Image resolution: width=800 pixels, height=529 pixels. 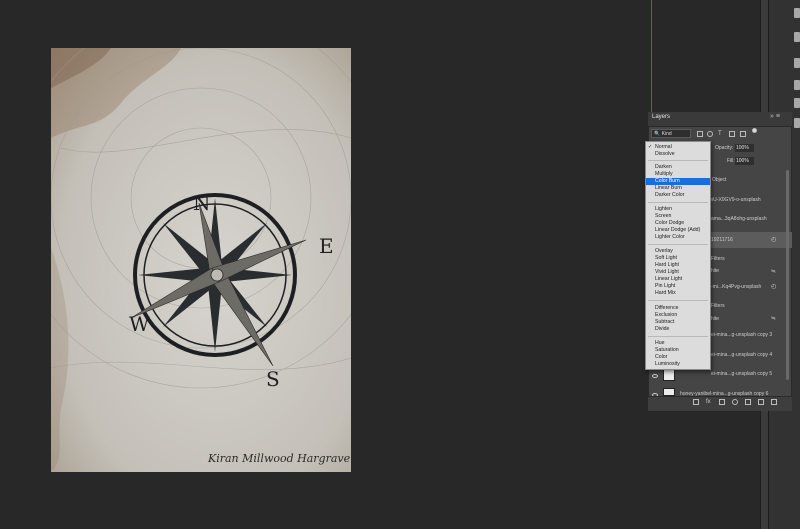 What do you see at coordinates (678, 343) in the screenshot?
I see `blend-option-hue: Hue` at bounding box center [678, 343].